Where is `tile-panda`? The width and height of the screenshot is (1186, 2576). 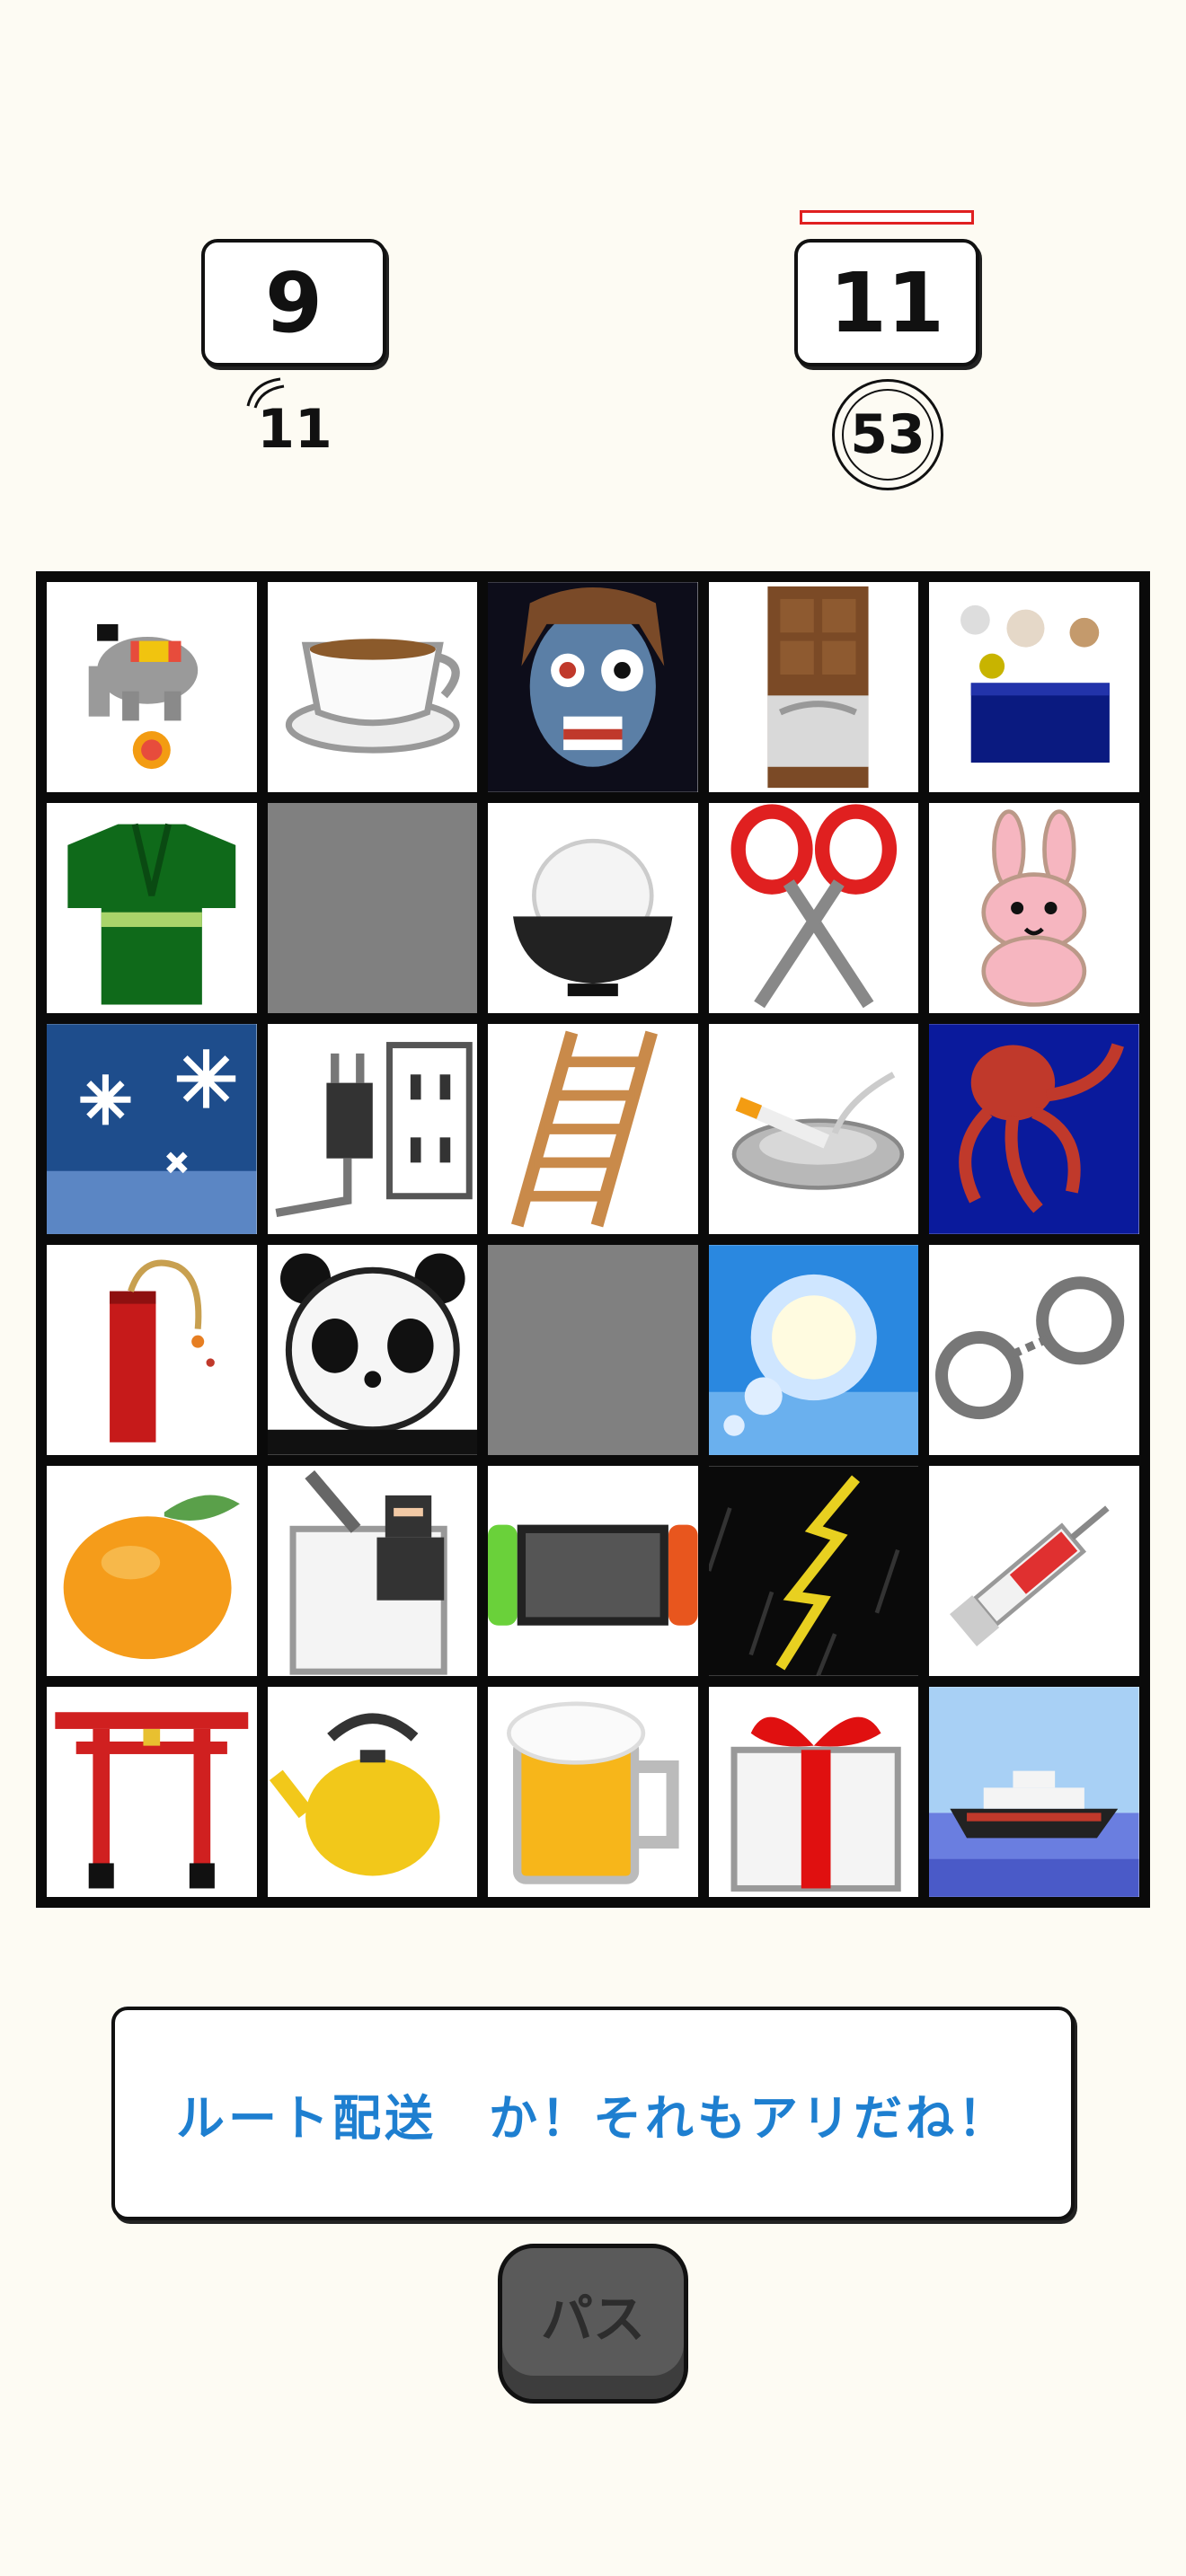 tile-panda is located at coordinates (372, 1350).